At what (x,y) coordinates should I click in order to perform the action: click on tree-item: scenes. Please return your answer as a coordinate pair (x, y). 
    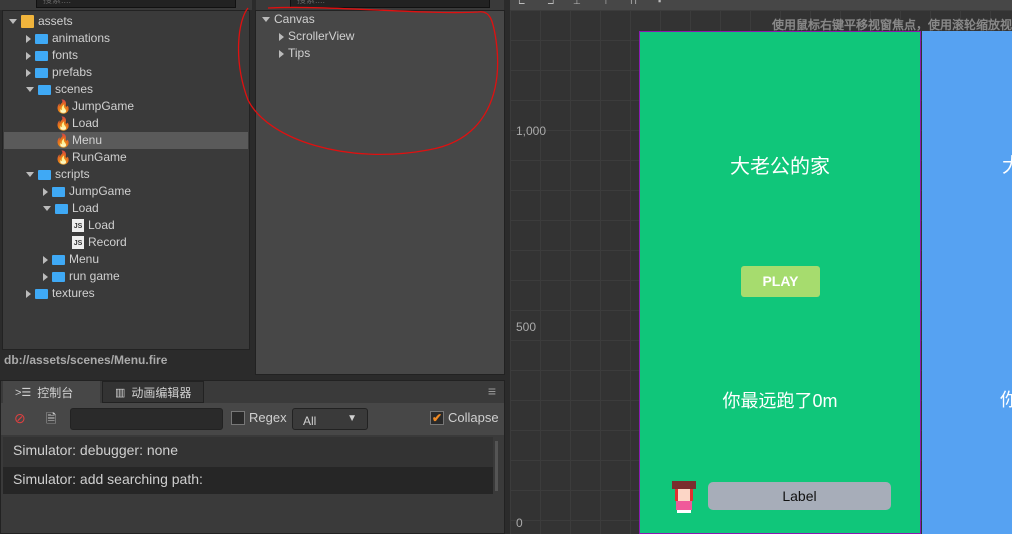
    Looking at the image, I should click on (59, 89).